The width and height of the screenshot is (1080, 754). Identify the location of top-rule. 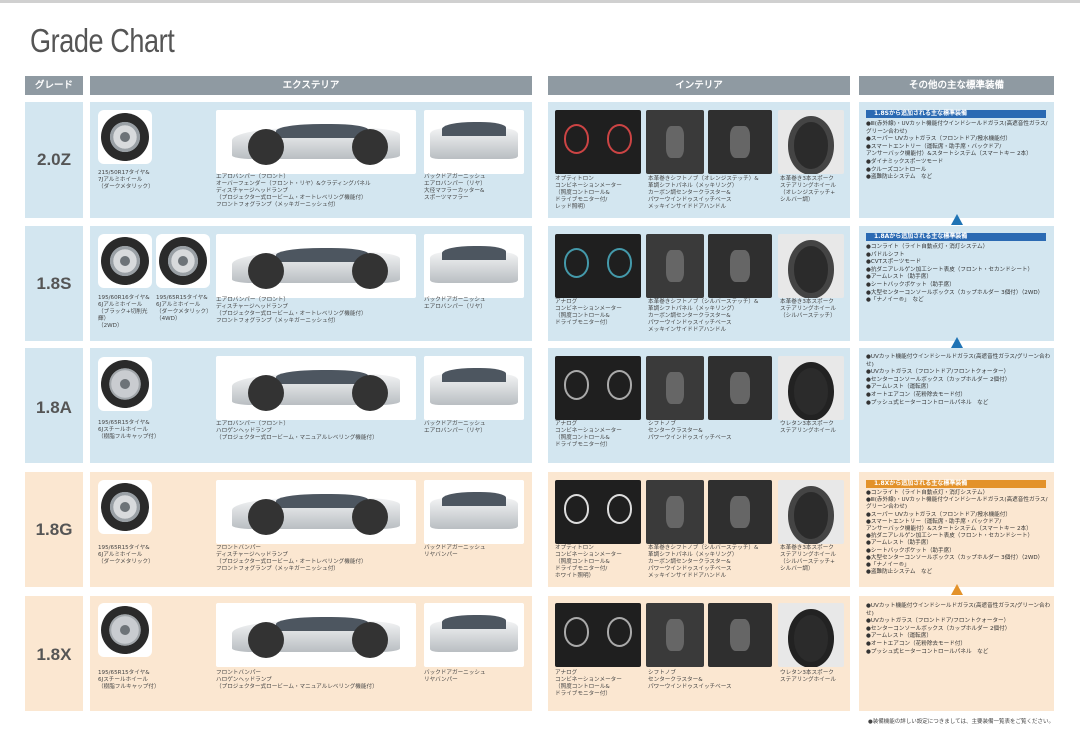
(540, 1).